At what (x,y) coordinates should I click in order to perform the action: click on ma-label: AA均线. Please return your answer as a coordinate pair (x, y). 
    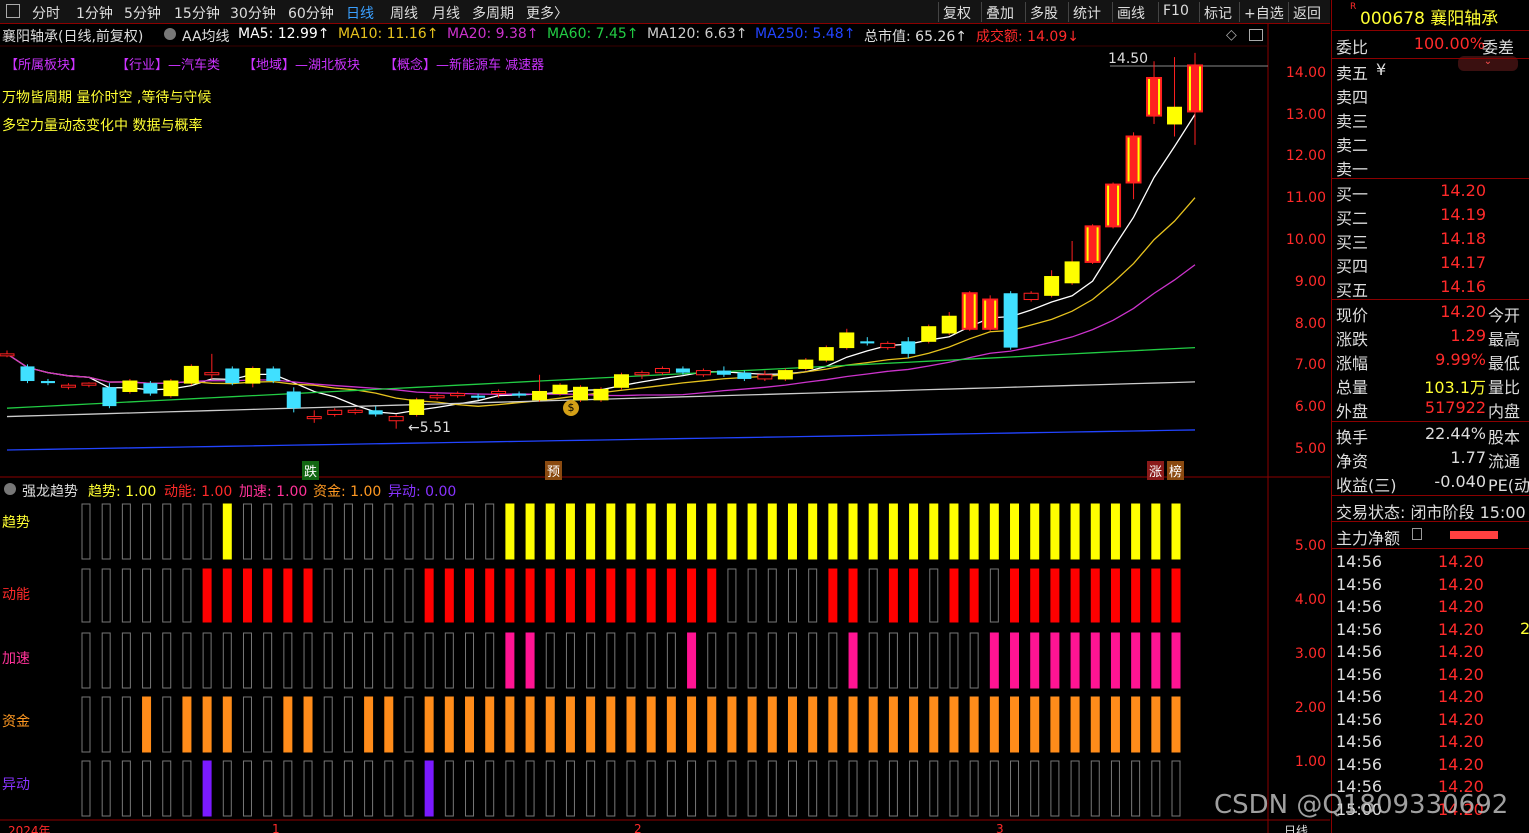
    Looking at the image, I should click on (206, 36).